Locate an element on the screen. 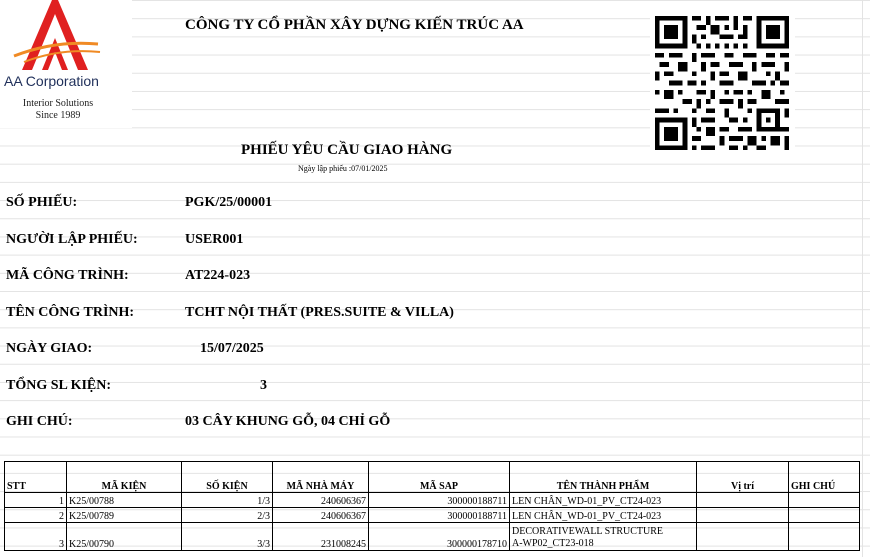  qr-code-icon is located at coordinates (722, 83).